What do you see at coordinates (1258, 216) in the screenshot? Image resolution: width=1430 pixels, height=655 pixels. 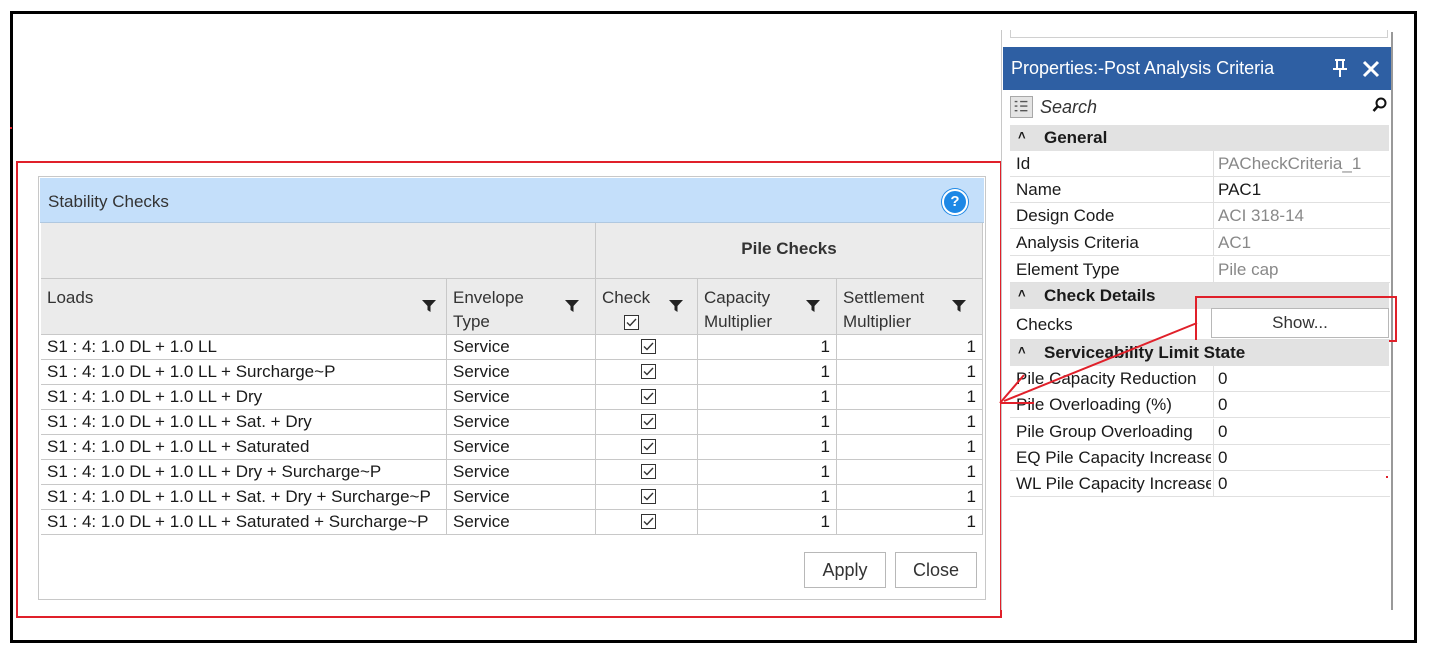 I see `property-value: ACI 318-14` at bounding box center [1258, 216].